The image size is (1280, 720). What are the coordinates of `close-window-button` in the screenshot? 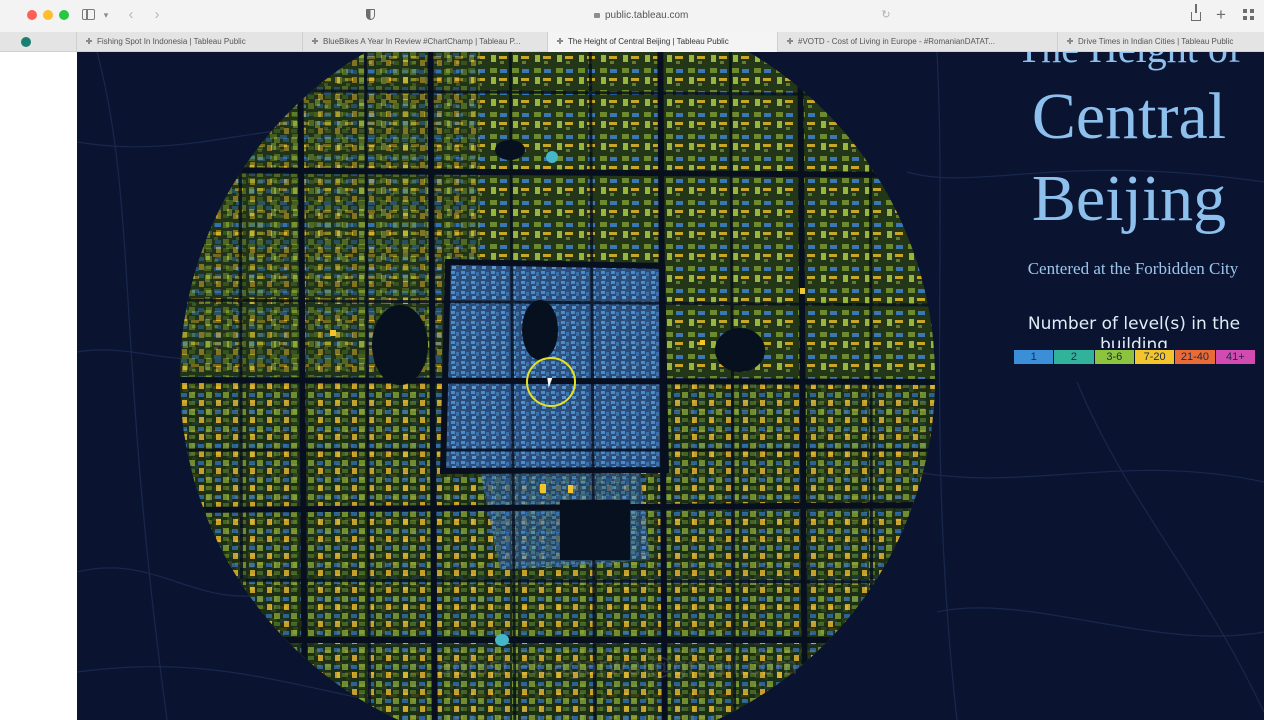 It's located at (32, 15).